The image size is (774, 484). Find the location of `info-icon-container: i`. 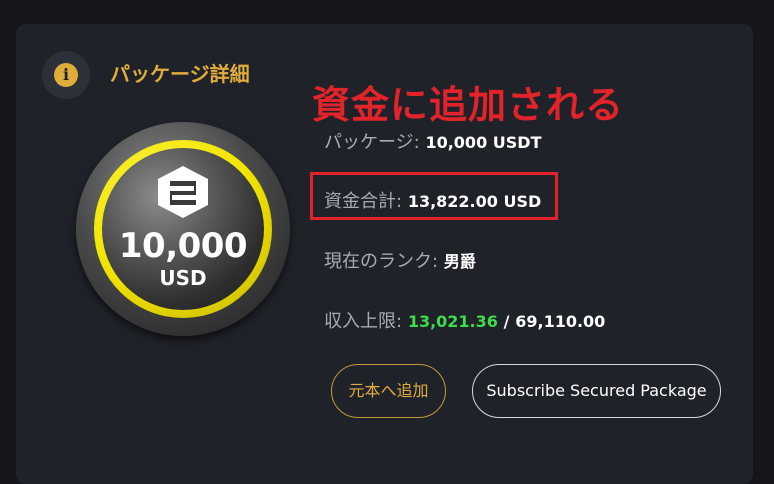

info-icon-container: i is located at coordinates (66, 75).